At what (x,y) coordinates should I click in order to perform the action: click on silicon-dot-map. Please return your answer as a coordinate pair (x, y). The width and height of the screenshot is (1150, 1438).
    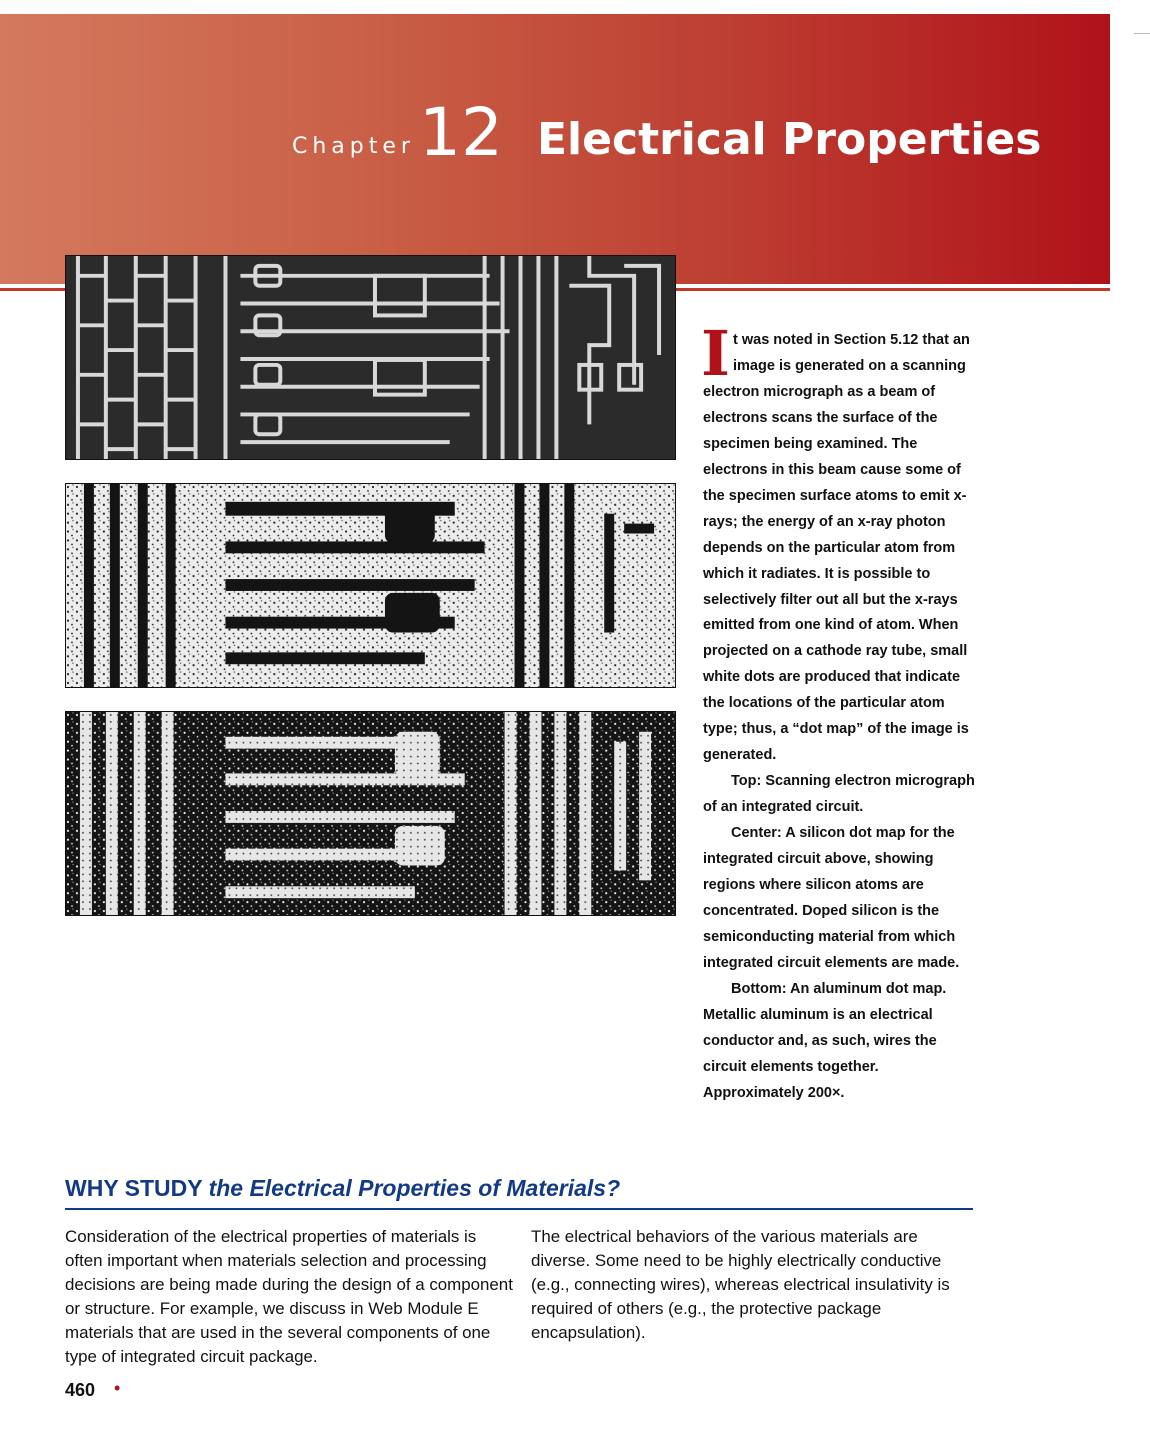
    Looking at the image, I should click on (370, 585).